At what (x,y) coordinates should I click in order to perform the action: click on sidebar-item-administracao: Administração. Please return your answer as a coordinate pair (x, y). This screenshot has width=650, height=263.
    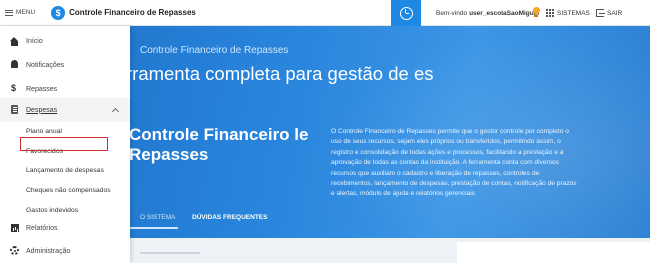
    Looking at the image, I should click on (65, 251).